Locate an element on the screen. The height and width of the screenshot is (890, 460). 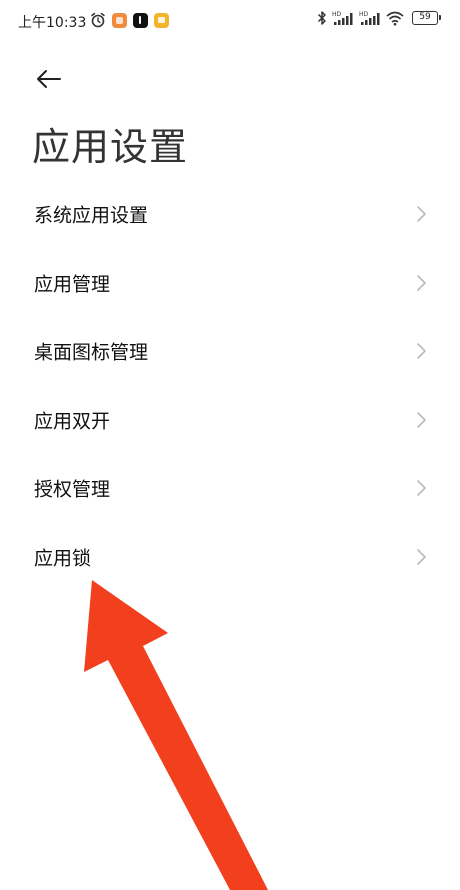
settings-item-app-lock: 应用锁 is located at coordinates (230, 557).